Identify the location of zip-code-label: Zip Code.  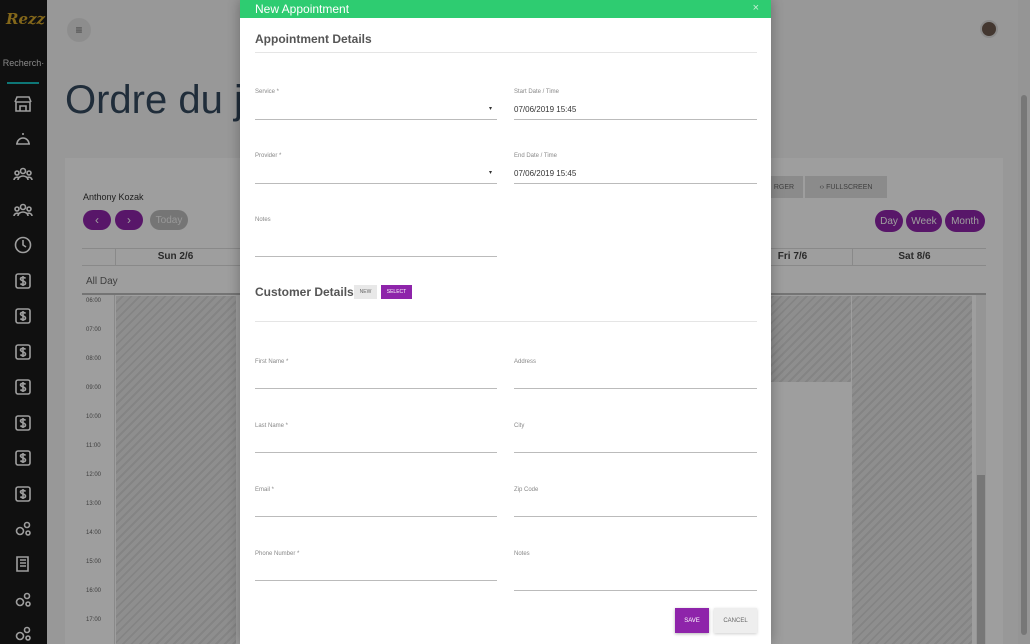
(526, 490).